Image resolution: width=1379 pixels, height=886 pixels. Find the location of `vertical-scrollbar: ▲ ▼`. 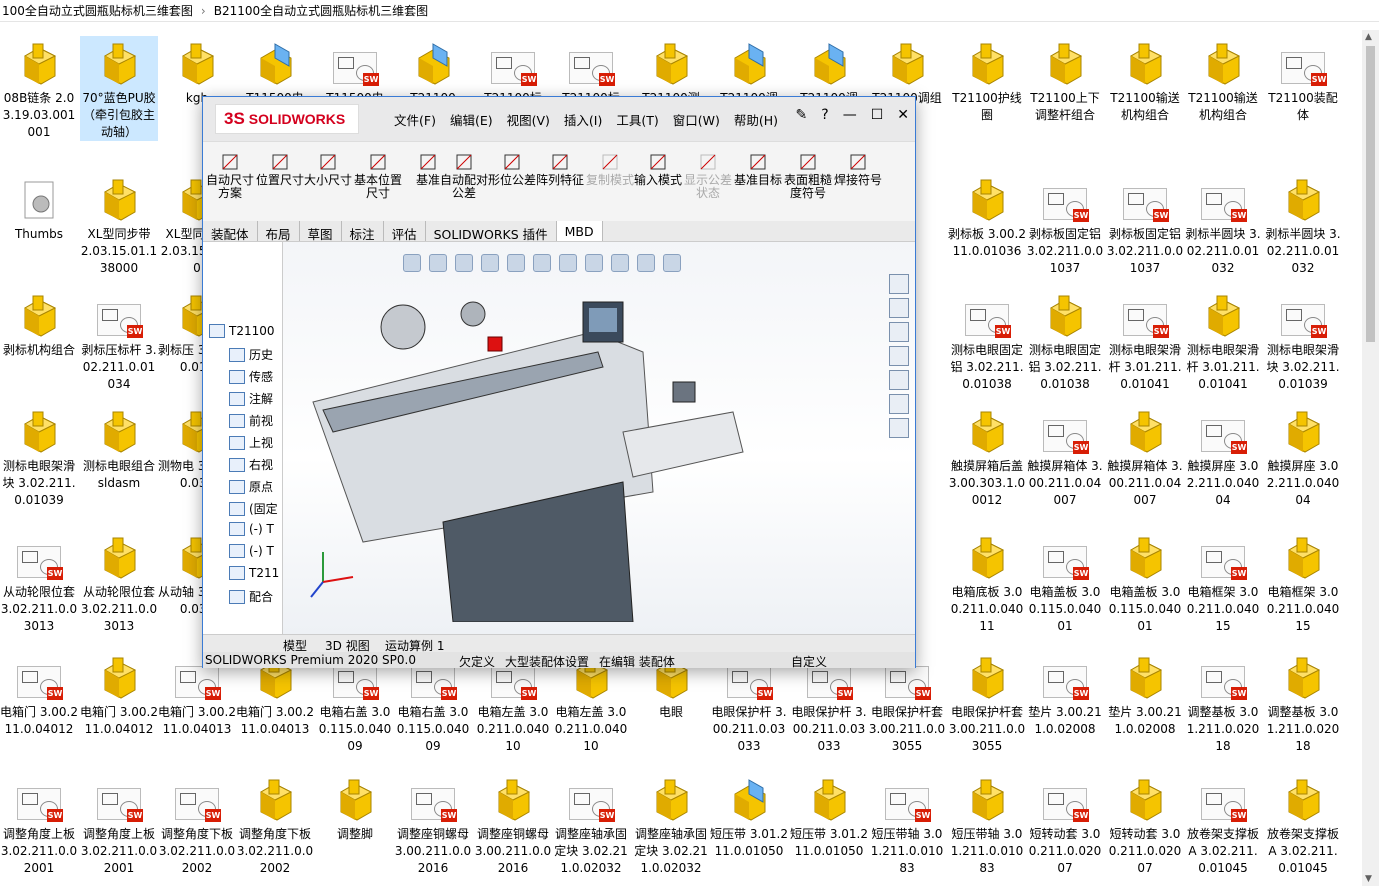

vertical-scrollbar: ▲ ▼ is located at coordinates (1370, 458).